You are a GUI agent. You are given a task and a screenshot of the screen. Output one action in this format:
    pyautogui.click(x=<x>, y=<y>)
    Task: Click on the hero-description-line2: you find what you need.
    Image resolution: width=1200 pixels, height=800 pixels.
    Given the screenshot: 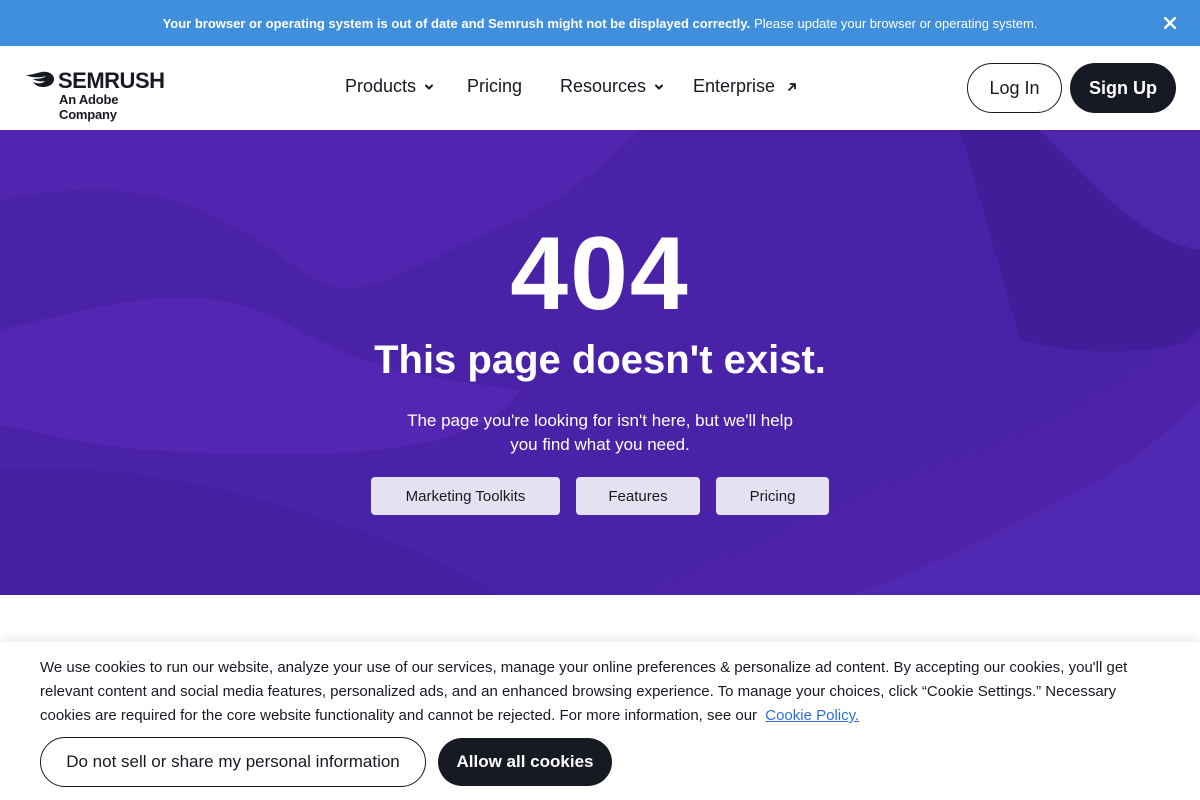 What is the action you would take?
    pyautogui.click(x=600, y=444)
    